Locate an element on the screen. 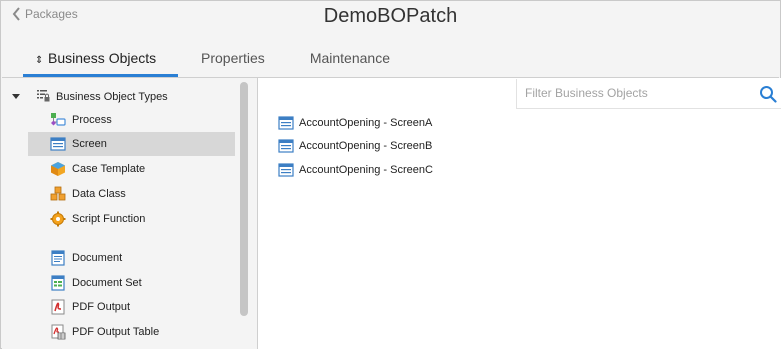  tab-business-objects: ⇕ Business Objects is located at coordinates (100, 62).